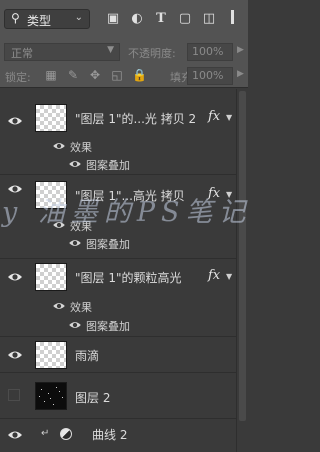 The image size is (320, 452). Describe the element at coordinates (14, 395) in the screenshot. I see `visibility-toggle-off` at that location.